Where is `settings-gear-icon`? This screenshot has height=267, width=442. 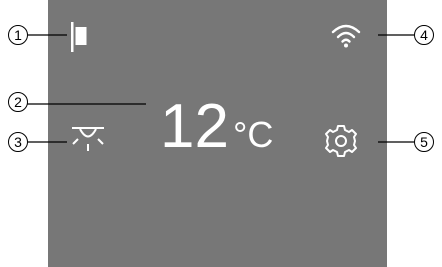 settings-gear-icon is located at coordinates (341, 141).